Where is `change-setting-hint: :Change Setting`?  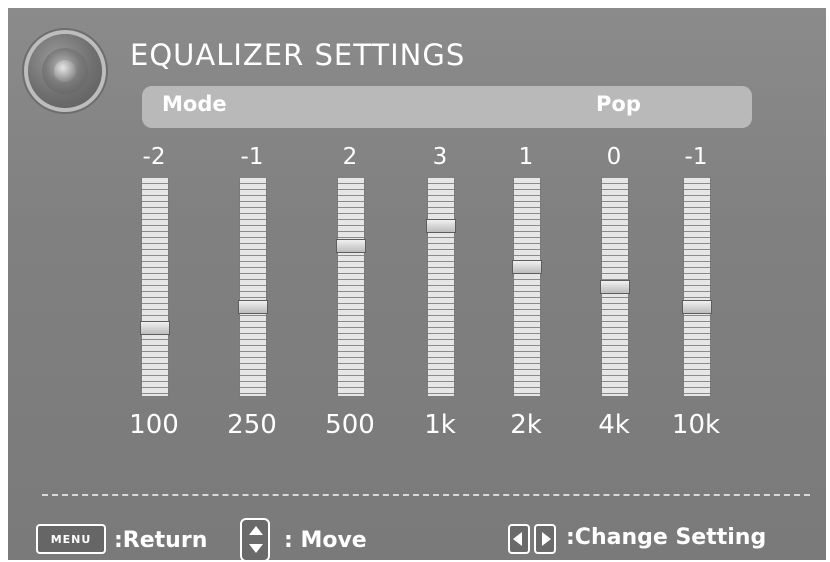
change-setting-hint: :Change Setting is located at coordinates (666, 537).